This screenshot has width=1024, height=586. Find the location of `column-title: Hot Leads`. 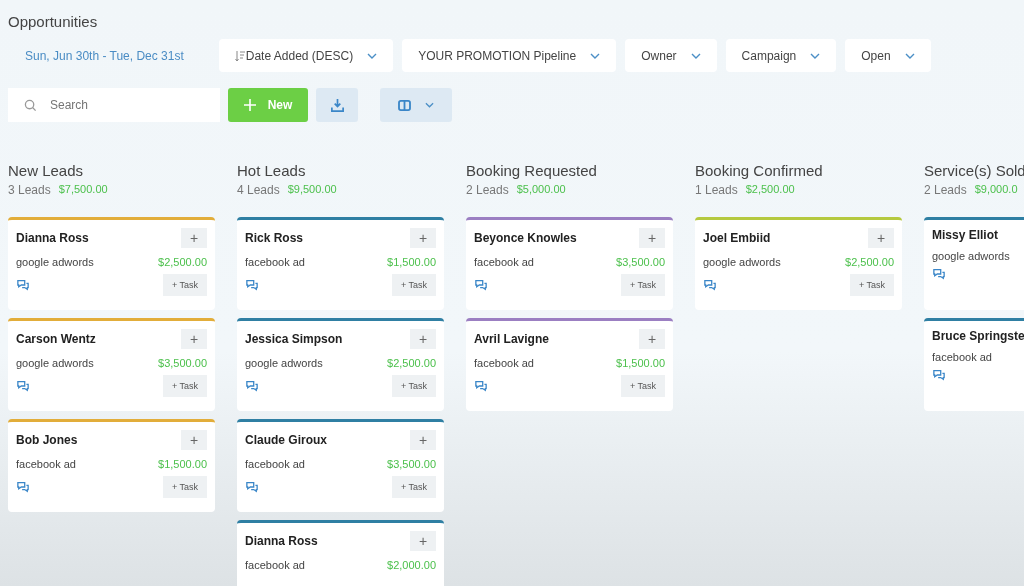

column-title: Hot Leads is located at coordinates (272, 170).